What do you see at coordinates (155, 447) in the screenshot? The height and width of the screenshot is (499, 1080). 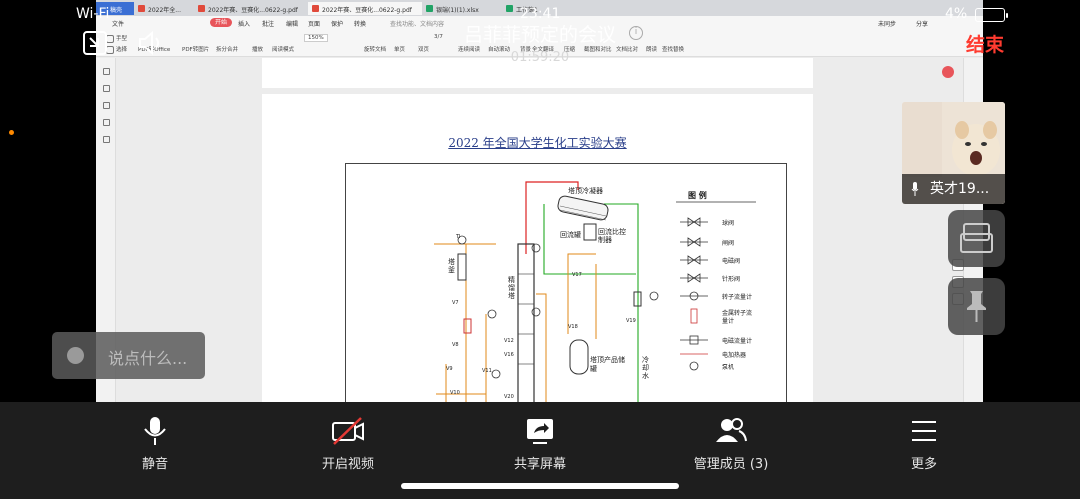 I see `mute-button: 静音` at bounding box center [155, 447].